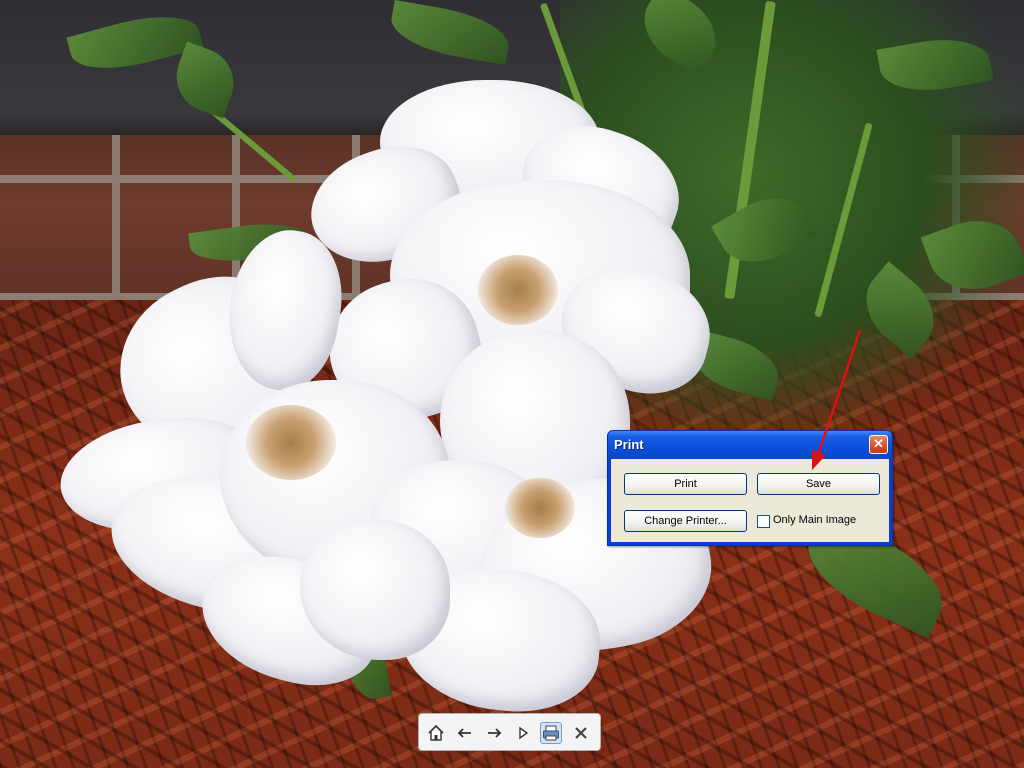 The image size is (1024, 768). I want to click on arrow-right-icon, so click(494, 733).